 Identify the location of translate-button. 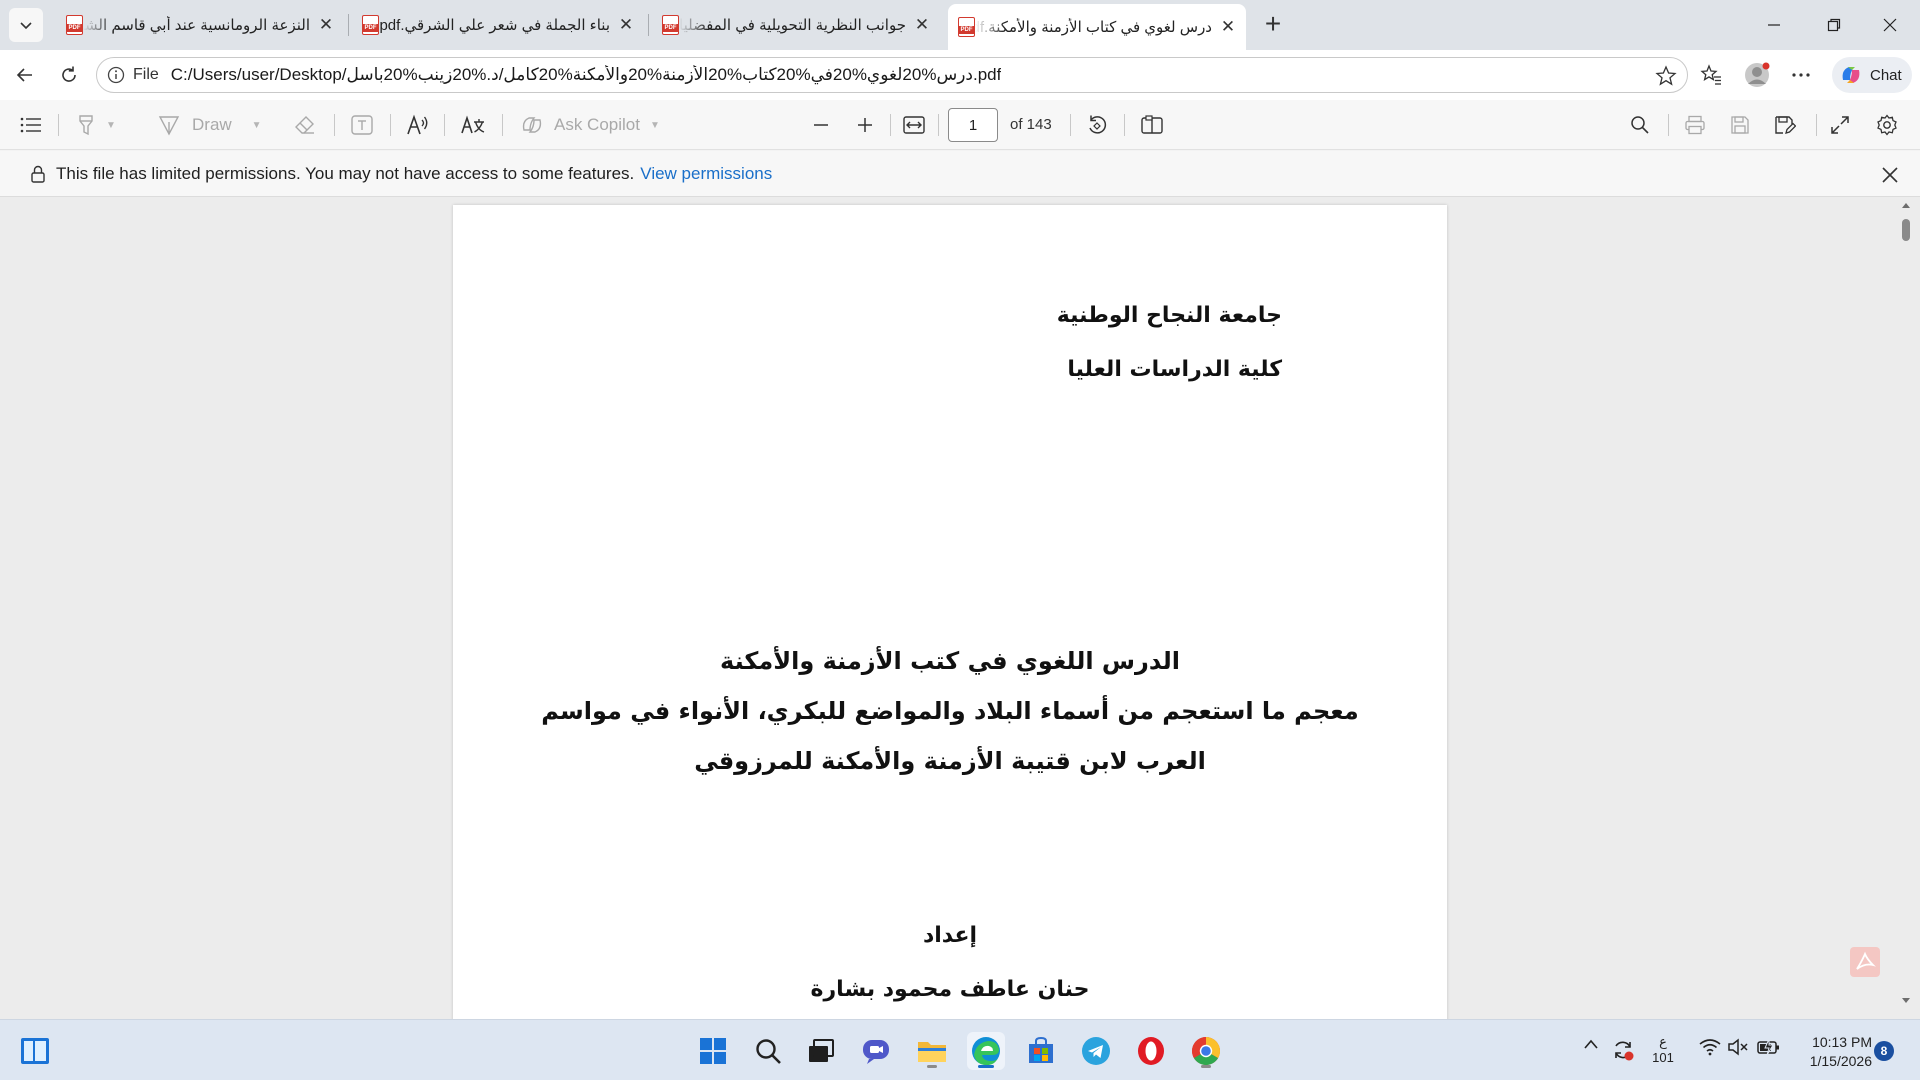
(473, 125).